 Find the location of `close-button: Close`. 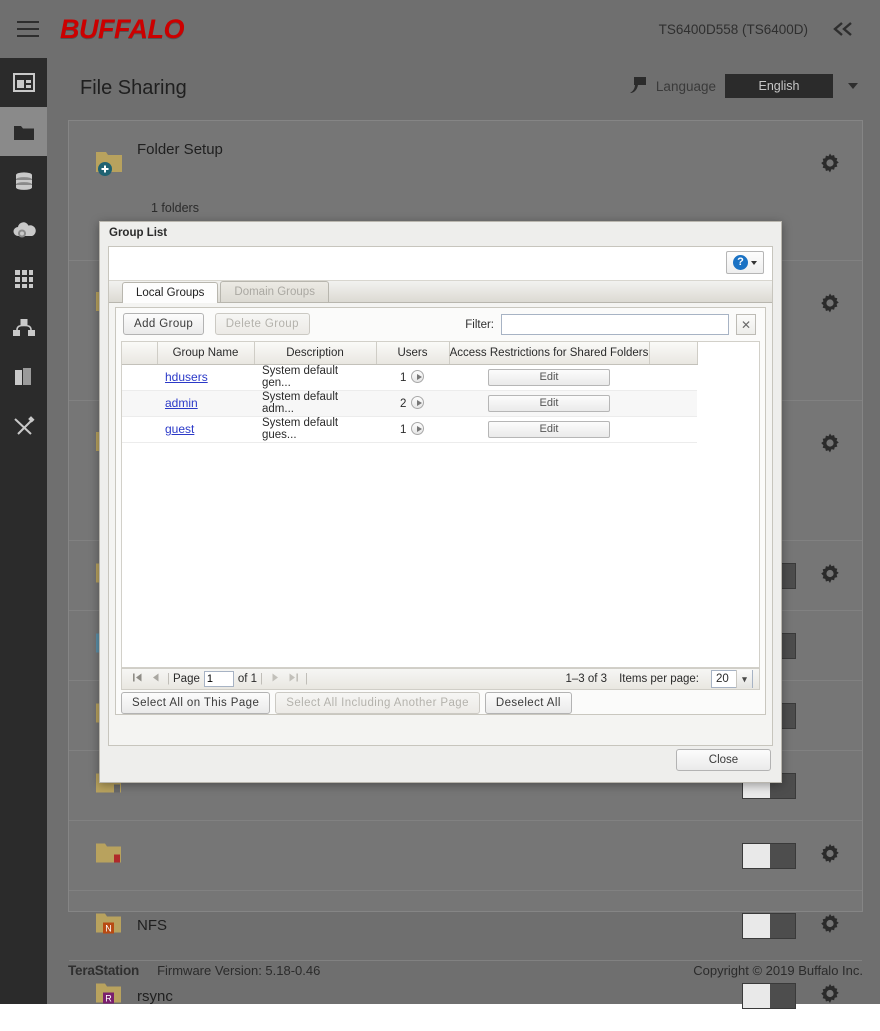

close-button: Close is located at coordinates (723, 760).